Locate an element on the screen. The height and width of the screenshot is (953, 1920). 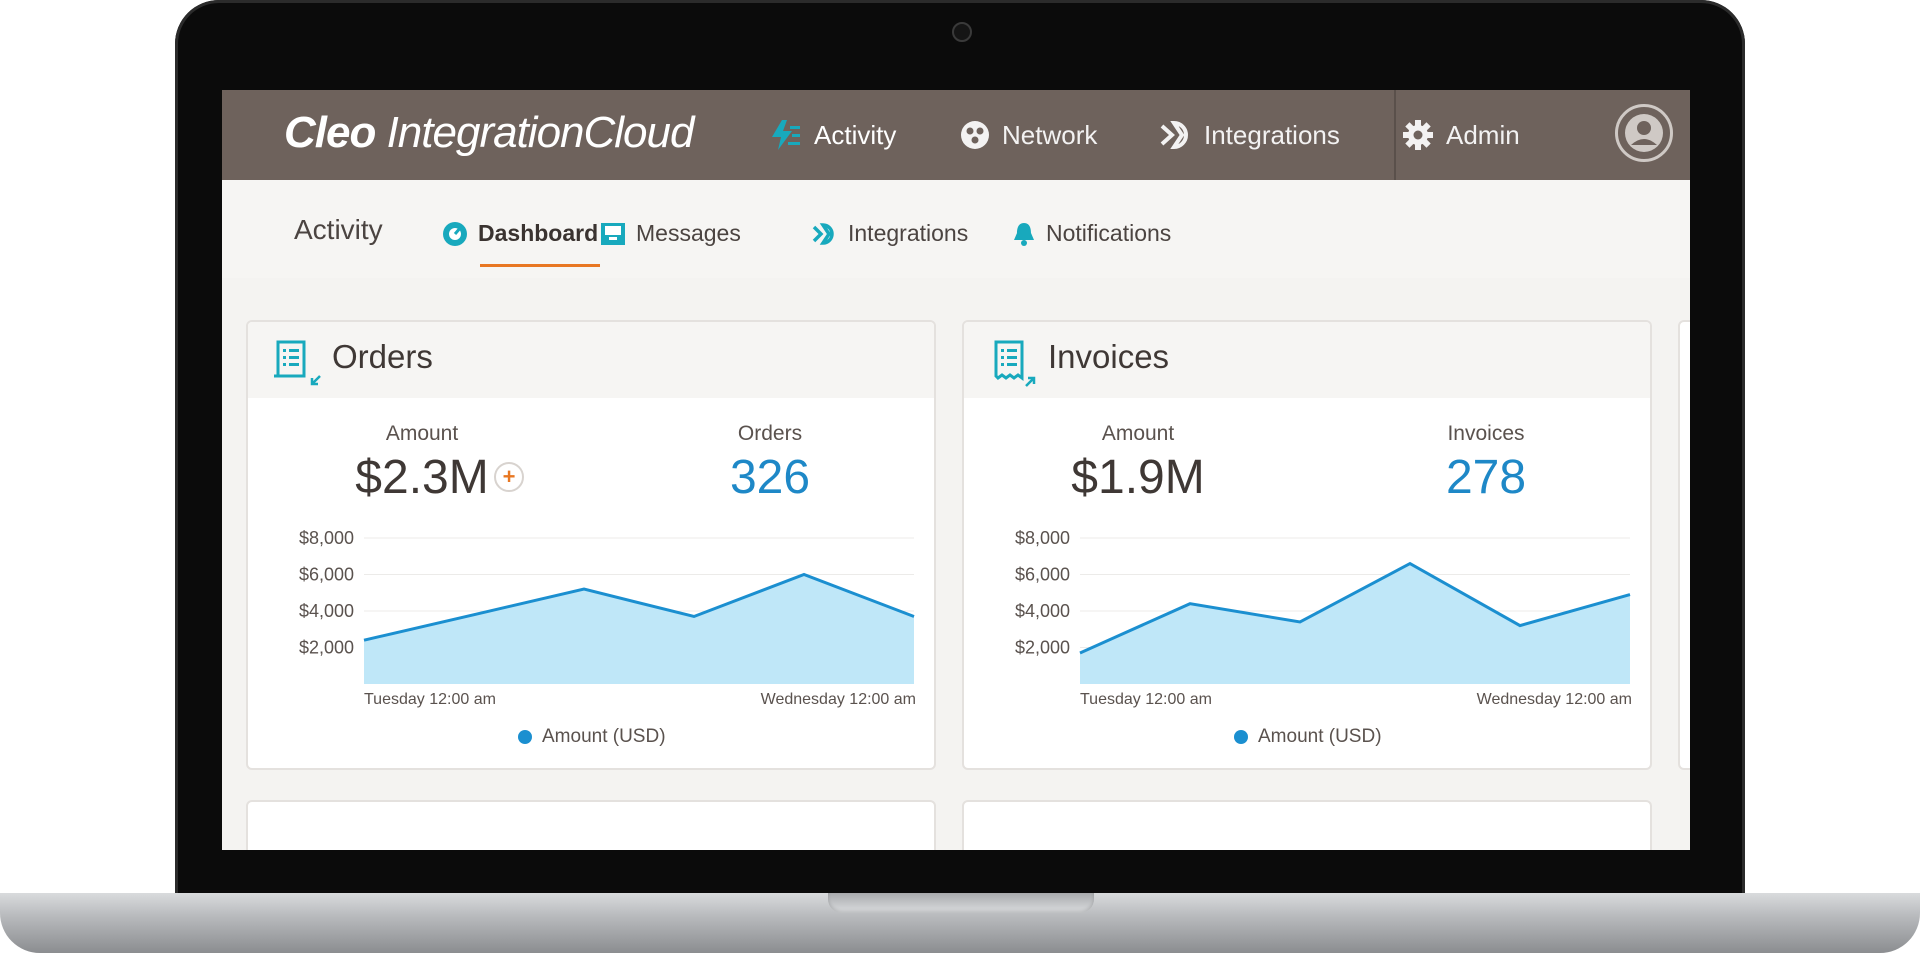
amount-value: $2.3M is located at coordinates (422, 477).